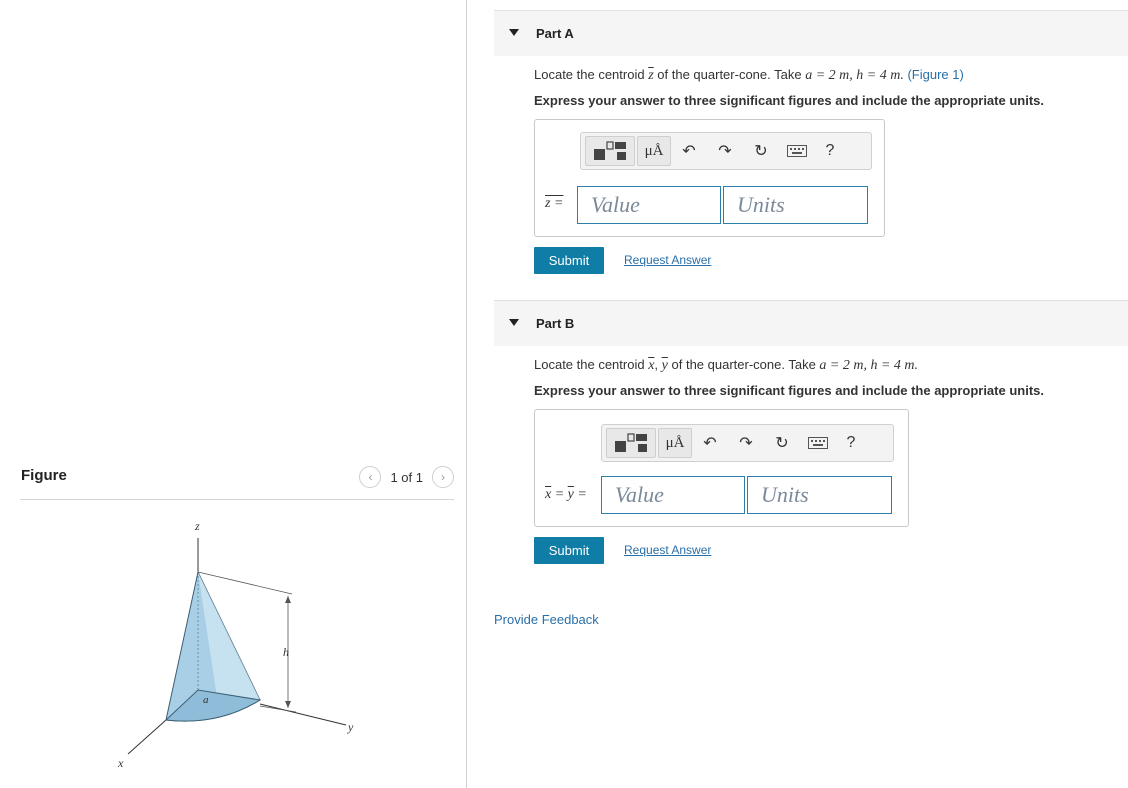  I want to click on h-arrow-bottom, so click(288, 704).